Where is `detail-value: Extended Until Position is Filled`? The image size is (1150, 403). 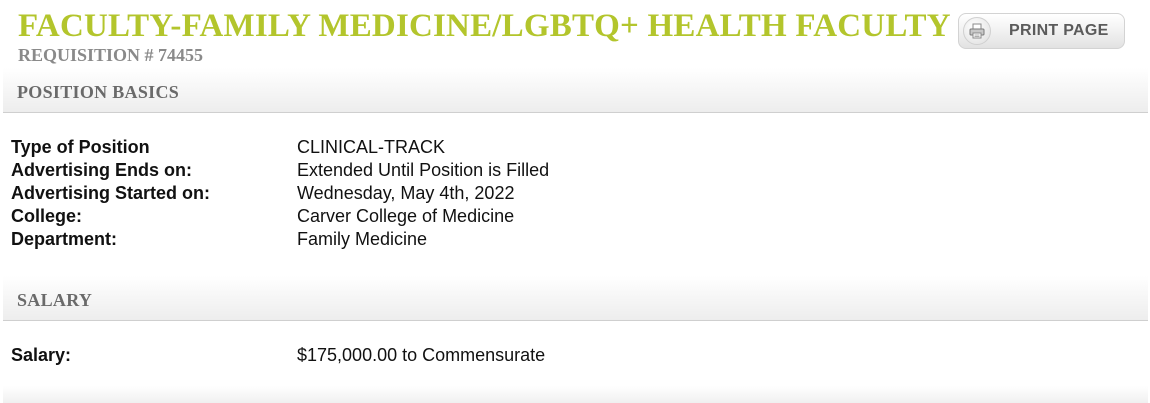
detail-value: Extended Until Position is Filled is located at coordinates (423, 170).